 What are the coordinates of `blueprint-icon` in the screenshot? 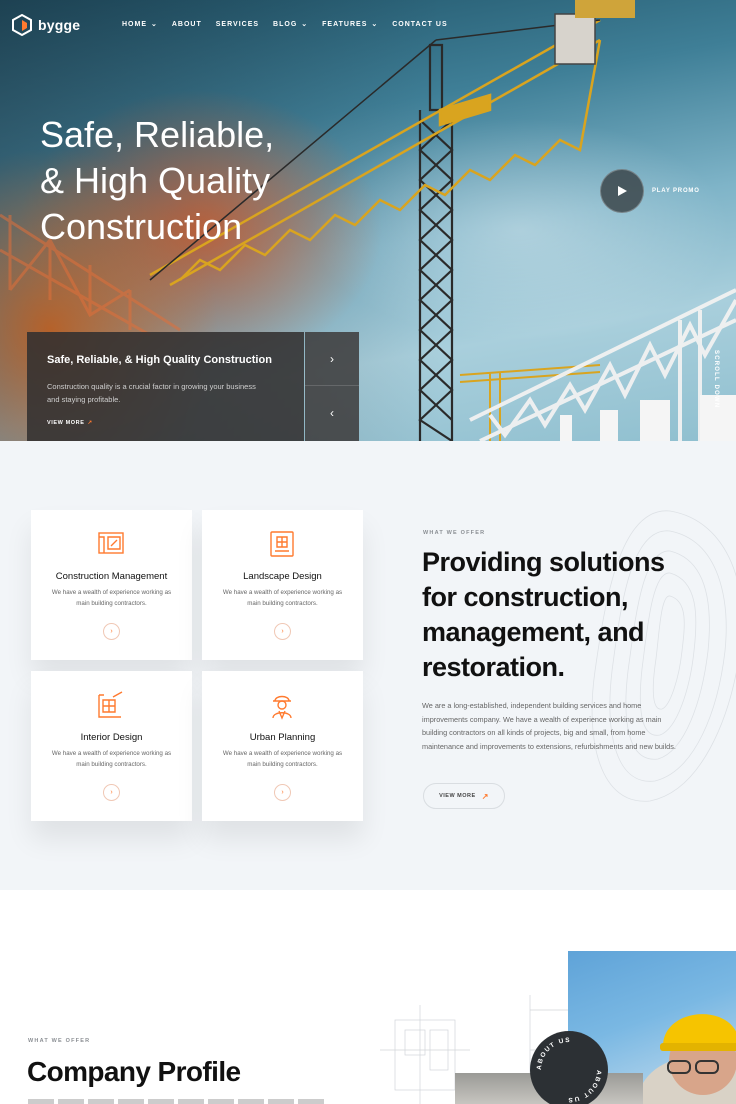 It's located at (111, 543).